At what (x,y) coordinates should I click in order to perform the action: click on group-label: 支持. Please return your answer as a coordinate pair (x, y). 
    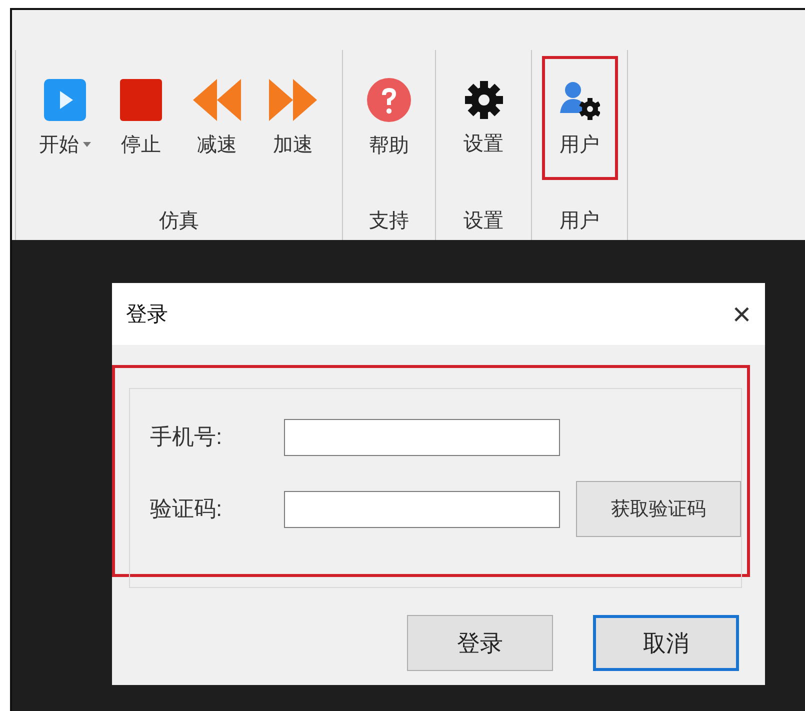
    Looking at the image, I should click on (389, 221).